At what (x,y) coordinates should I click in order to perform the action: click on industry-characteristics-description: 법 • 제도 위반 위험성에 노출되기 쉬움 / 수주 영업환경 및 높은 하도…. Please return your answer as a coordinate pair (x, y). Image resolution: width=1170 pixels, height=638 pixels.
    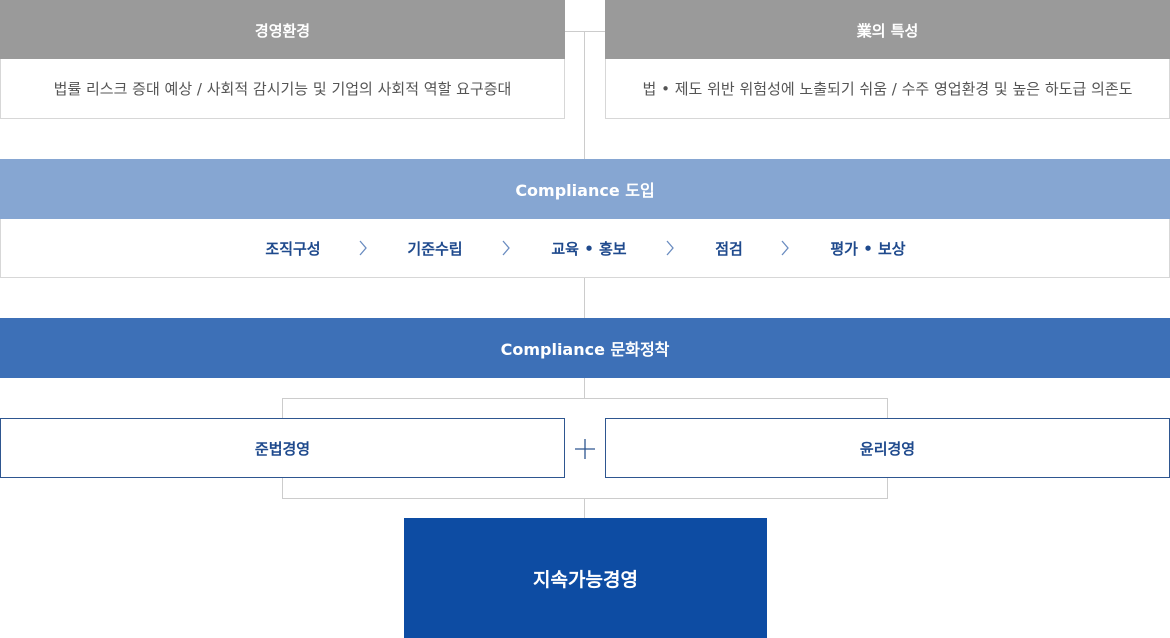
    Looking at the image, I should click on (887, 89).